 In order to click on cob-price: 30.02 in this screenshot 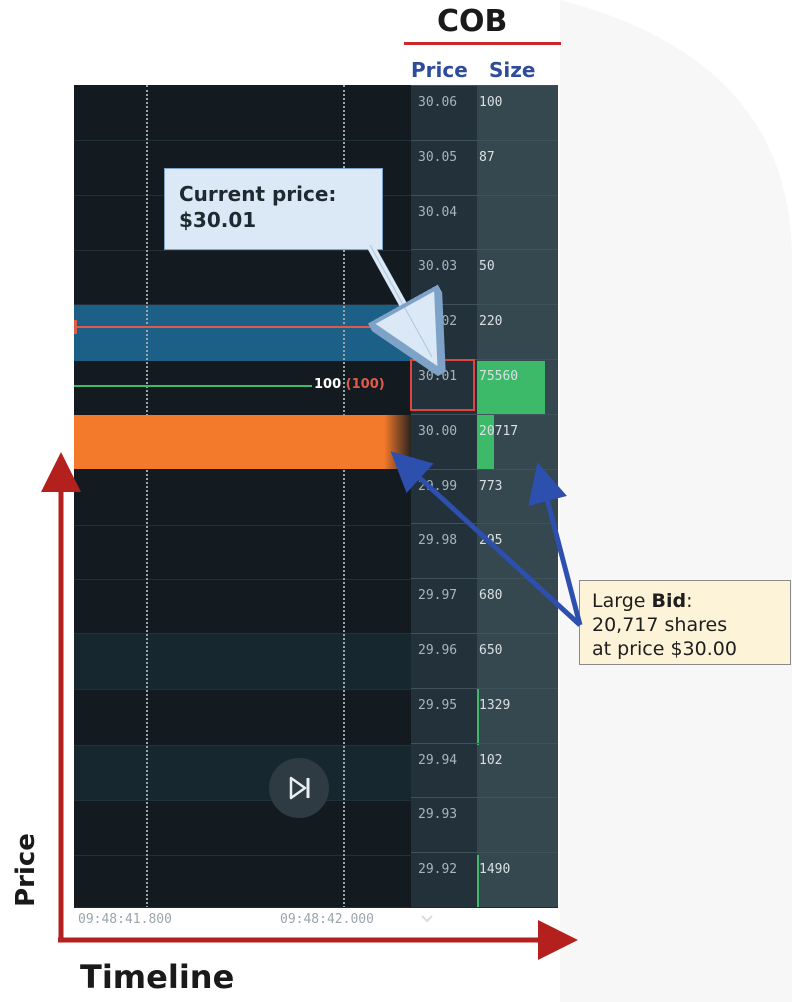, I will do `click(438, 321)`.